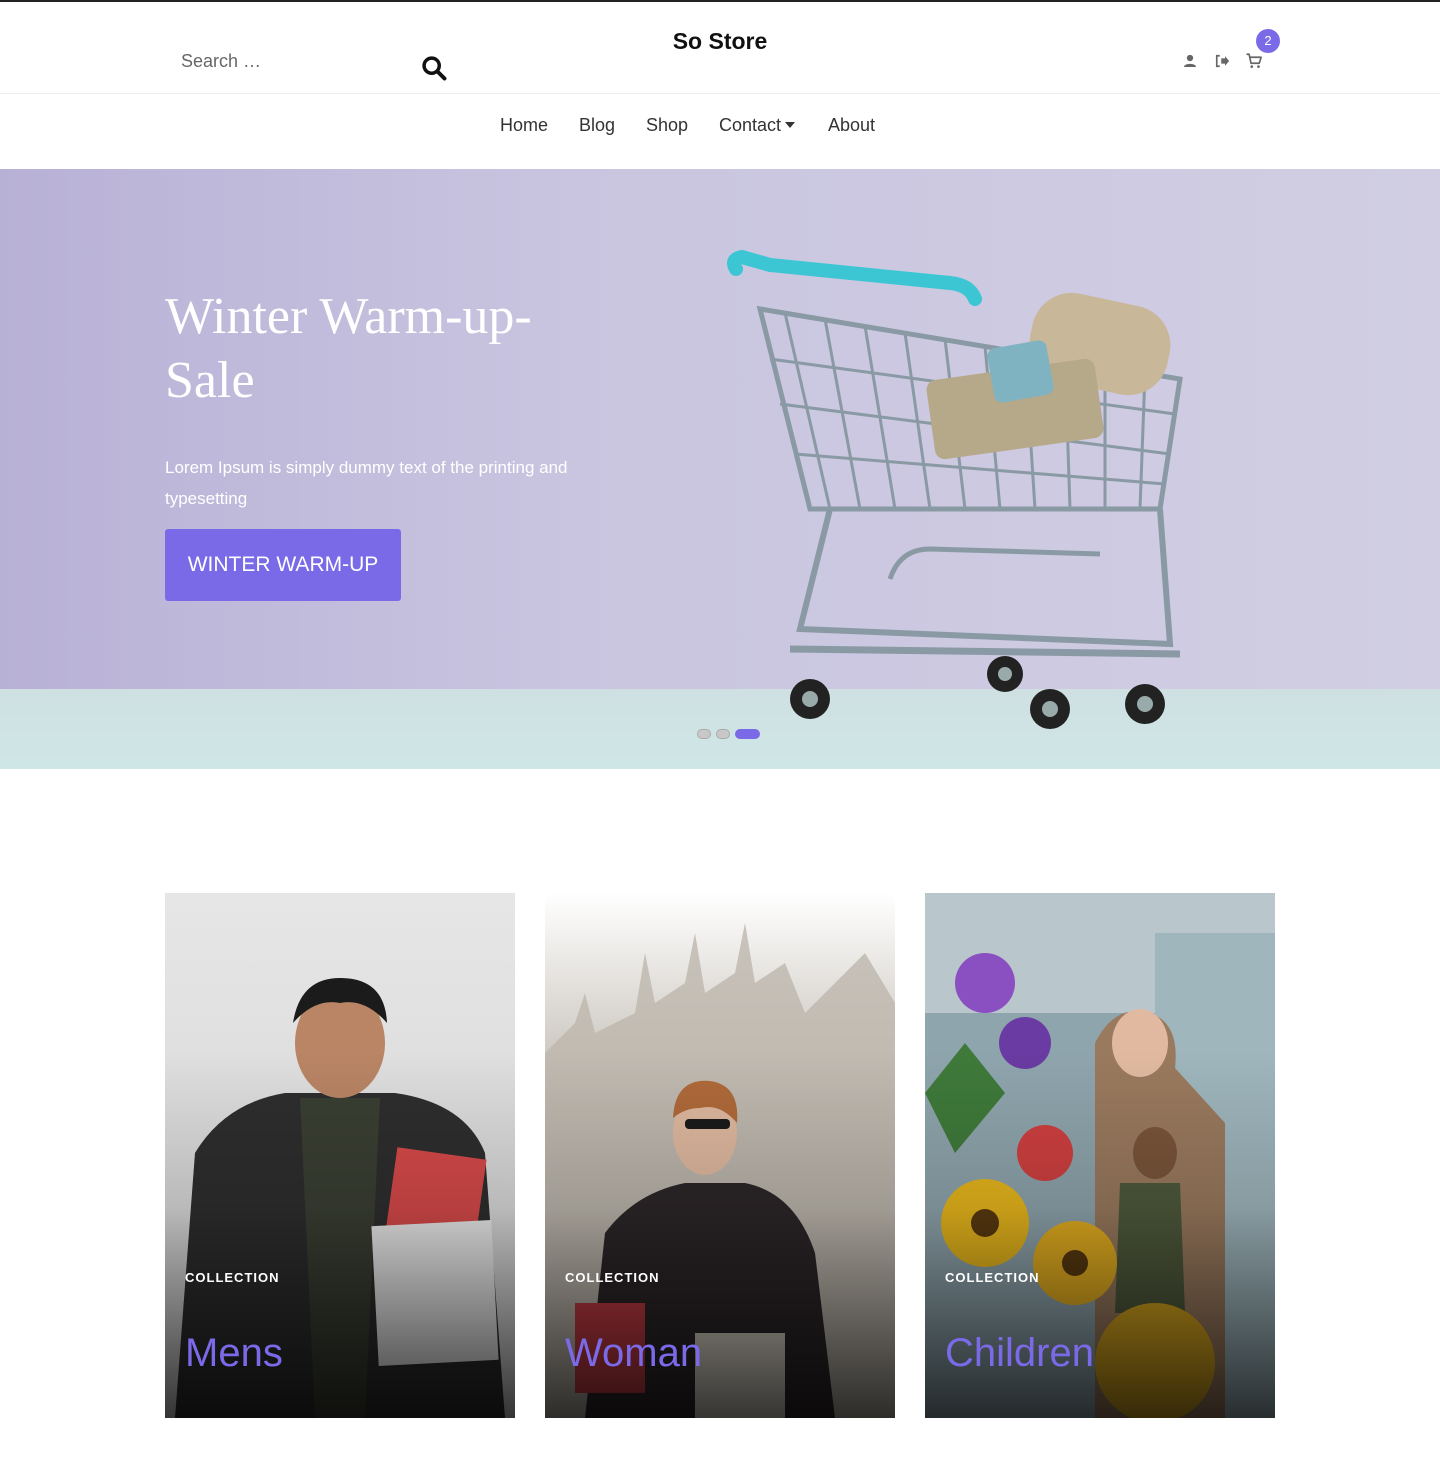 Image resolution: width=1440 pixels, height=1461 pixels. What do you see at coordinates (667, 125) in the screenshot?
I see `nav-shop: Shop` at bounding box center [667, 125].